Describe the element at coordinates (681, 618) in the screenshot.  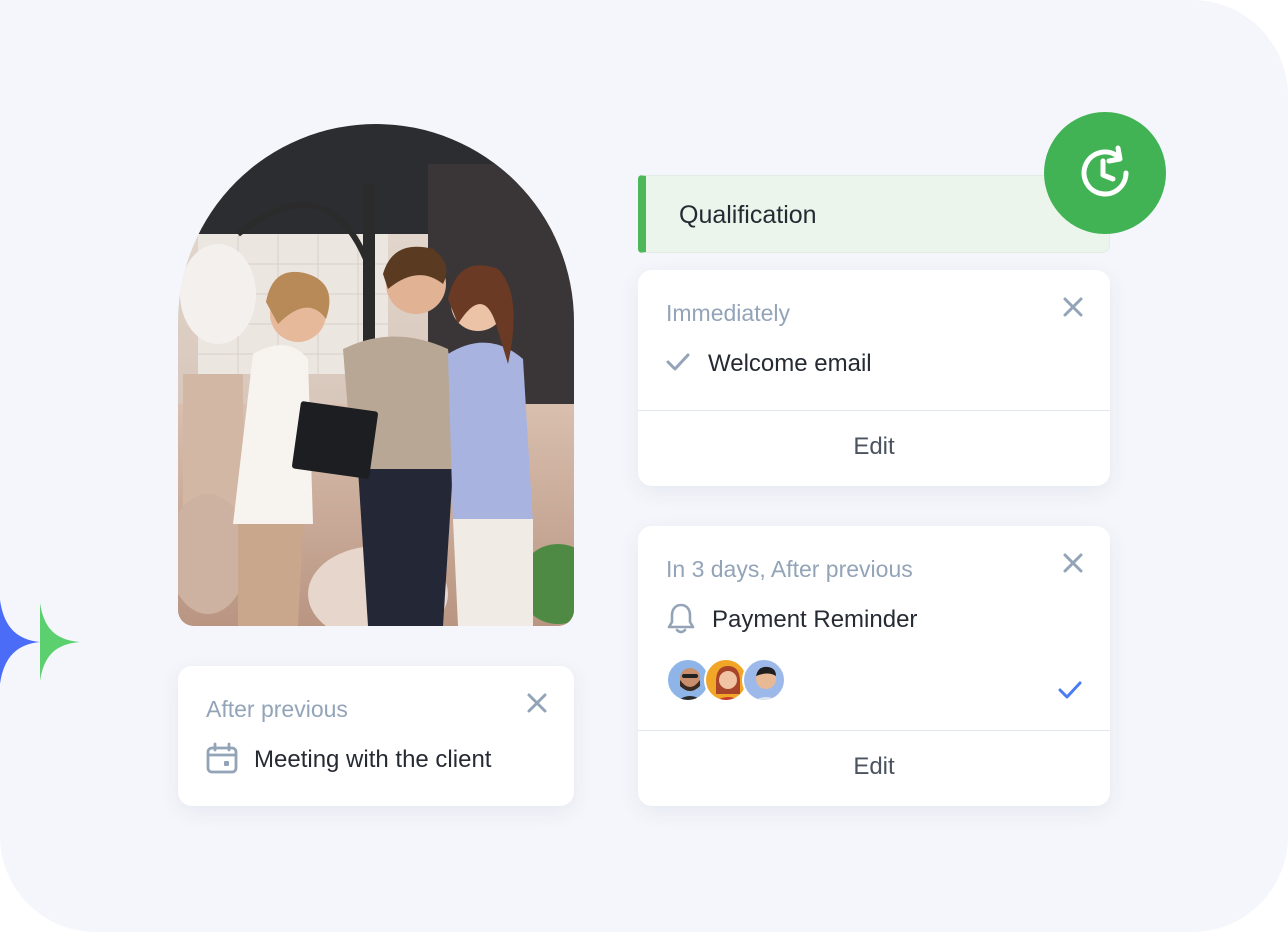
I see `bell-icon` at that location.